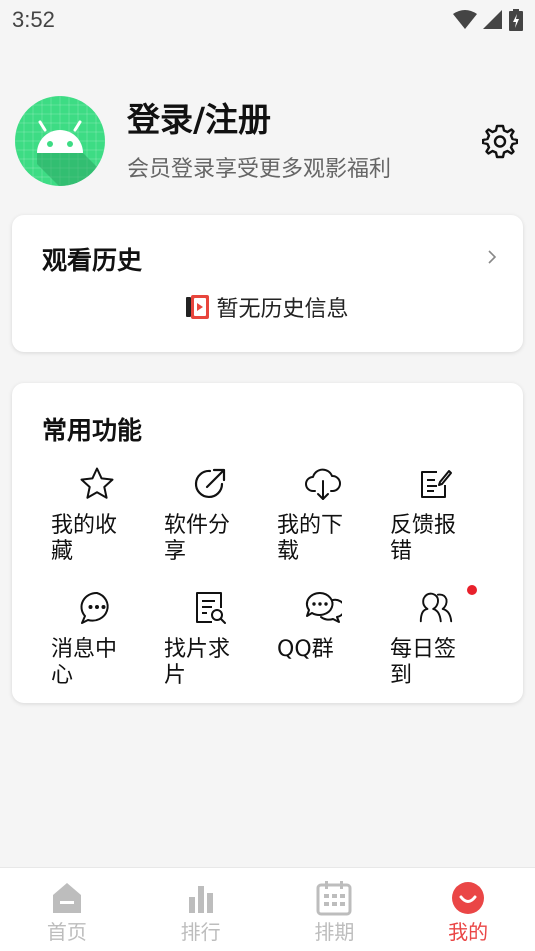 This screenshot has height=951, width=535. Describe the element at coordinates (492, 19) in the screenshot. I see `signal-icon` at that location.